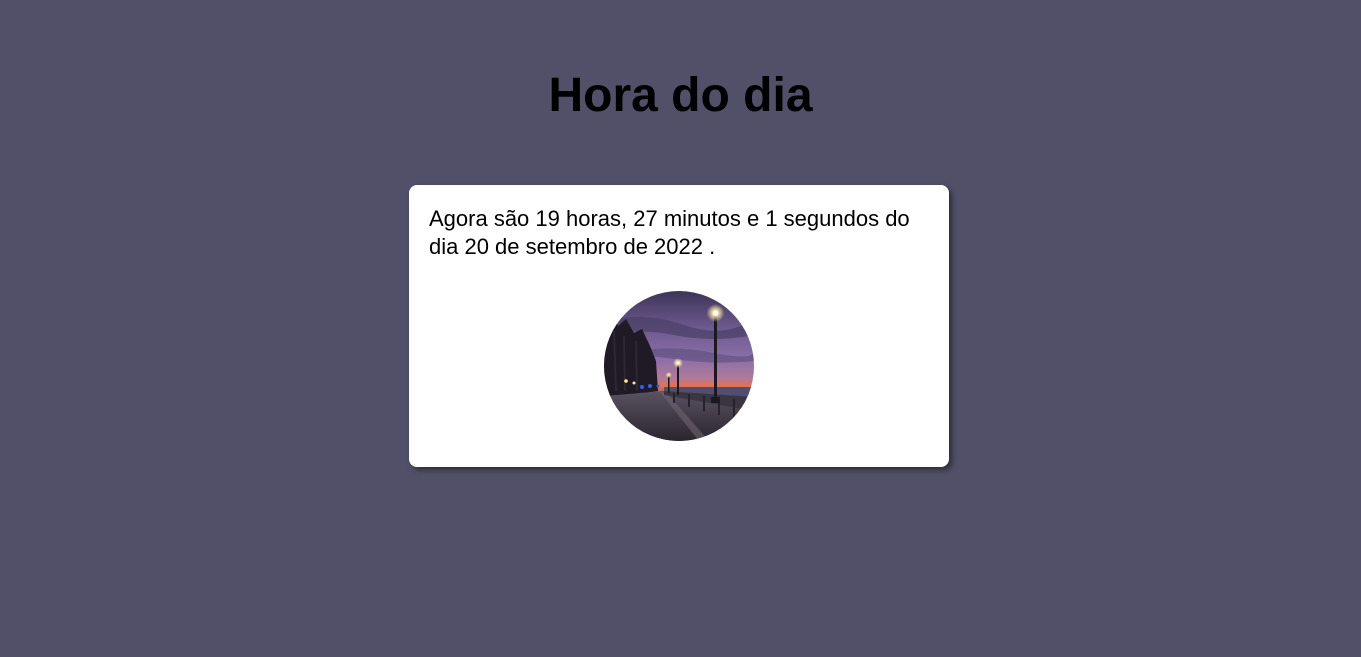 The height and width of the screenshot is (657, 1361). Describe the element at coordinates (680, 95) in the screenshot. I see `page-title: Hora do dia` at that location.